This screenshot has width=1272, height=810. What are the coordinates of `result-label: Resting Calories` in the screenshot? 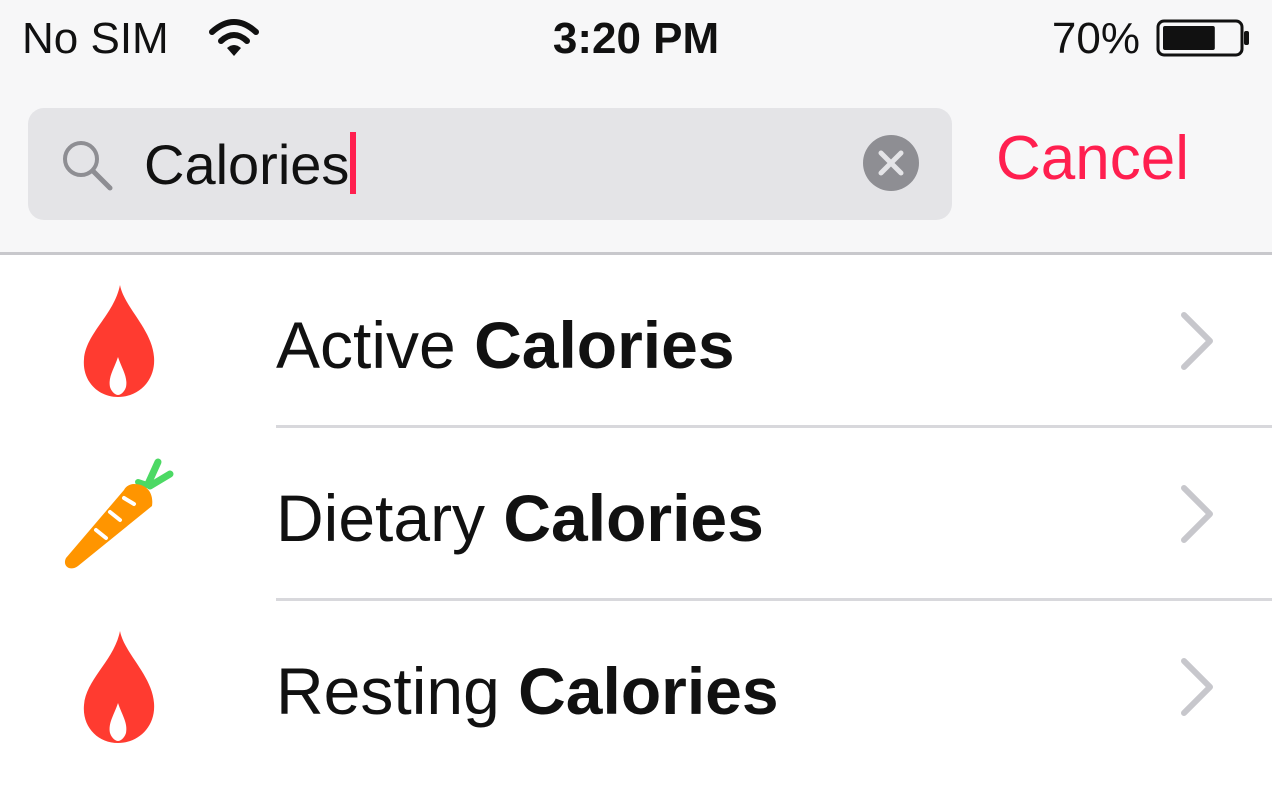 It's located at (527, 691).